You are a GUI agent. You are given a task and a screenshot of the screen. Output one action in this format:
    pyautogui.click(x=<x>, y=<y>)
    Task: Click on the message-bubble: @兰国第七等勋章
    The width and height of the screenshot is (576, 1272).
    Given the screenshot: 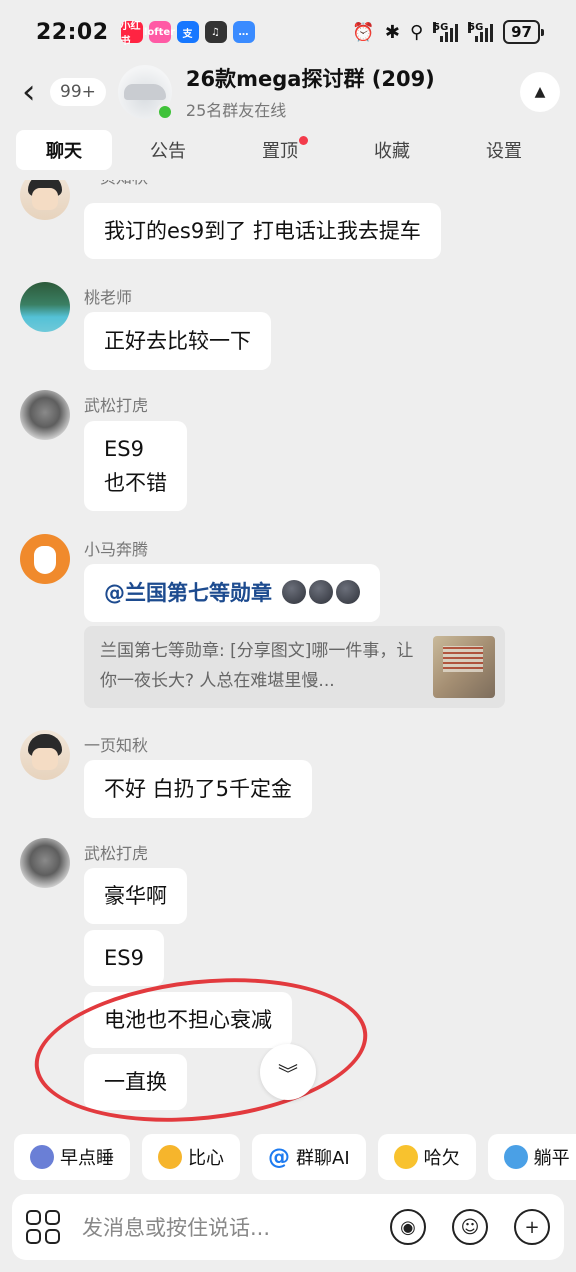 What is the action you would take?
    pyautogui.click(x=232, y=593)
    